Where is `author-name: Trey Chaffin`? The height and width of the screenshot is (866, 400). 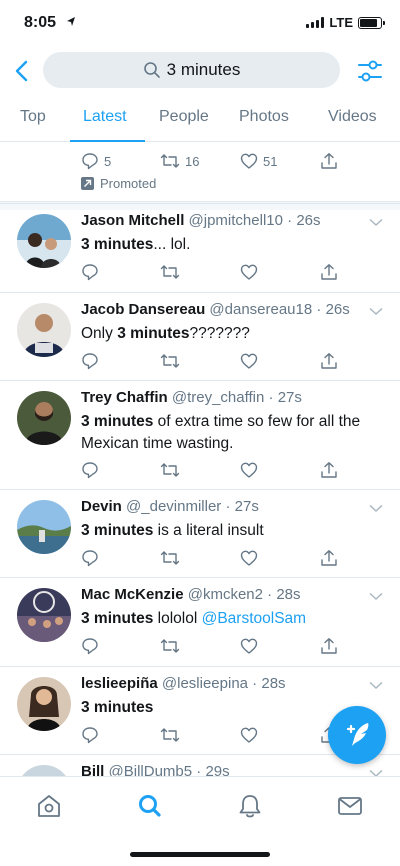 author-name: Trey Chaffin is located at coordinates (124, 397).